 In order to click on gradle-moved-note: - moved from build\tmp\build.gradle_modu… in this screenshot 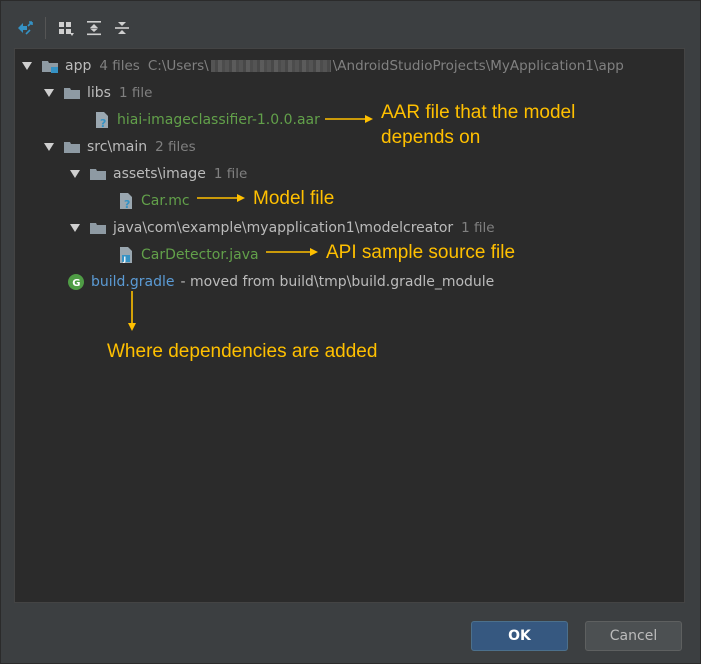, I will do `click(337, 282)`.